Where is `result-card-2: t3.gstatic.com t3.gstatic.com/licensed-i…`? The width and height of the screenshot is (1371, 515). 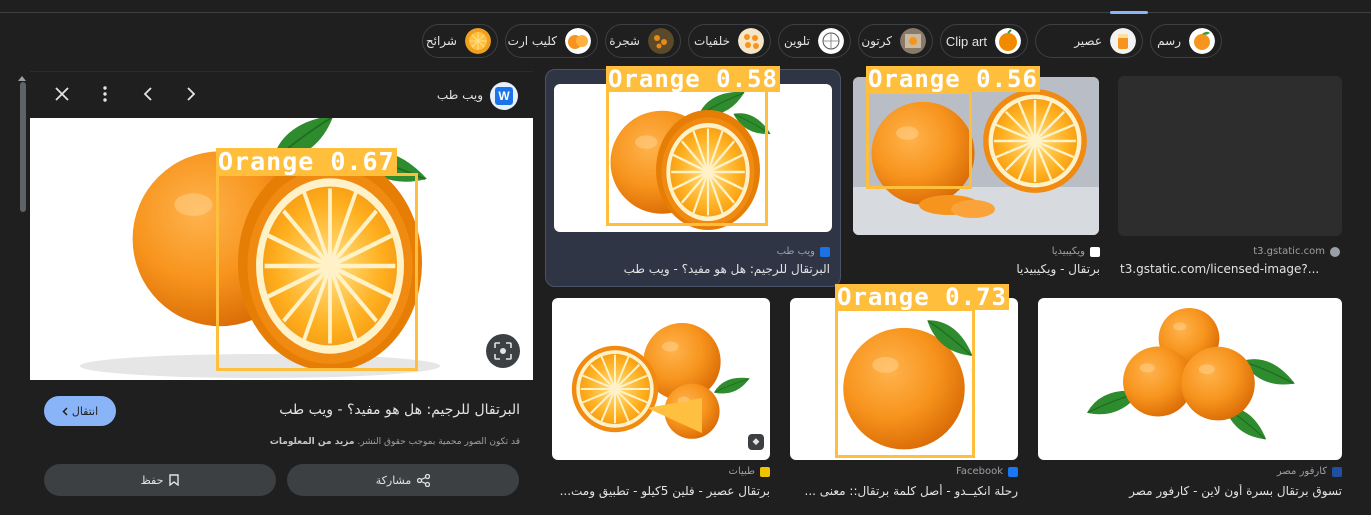
result-card-2: t3.gstatic.com t3.gstatic.com/licensed-i… is located at coordinates (1232, 181).